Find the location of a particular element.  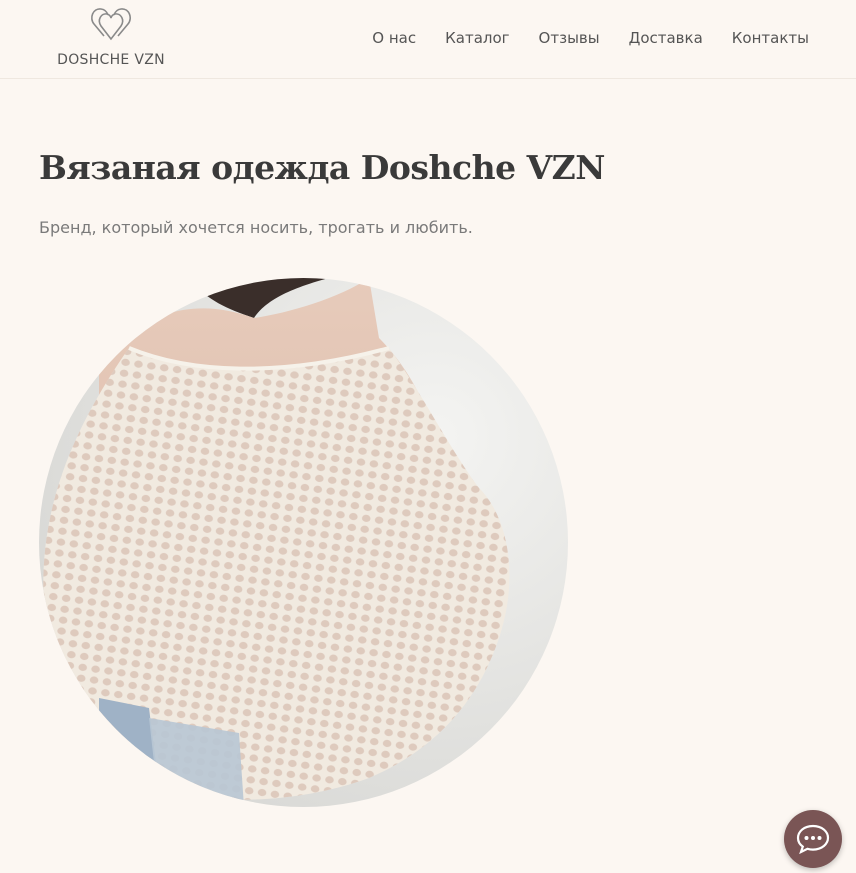

brand-logo-link: DOSHCHE VZN is located at coordinates (111, 37).